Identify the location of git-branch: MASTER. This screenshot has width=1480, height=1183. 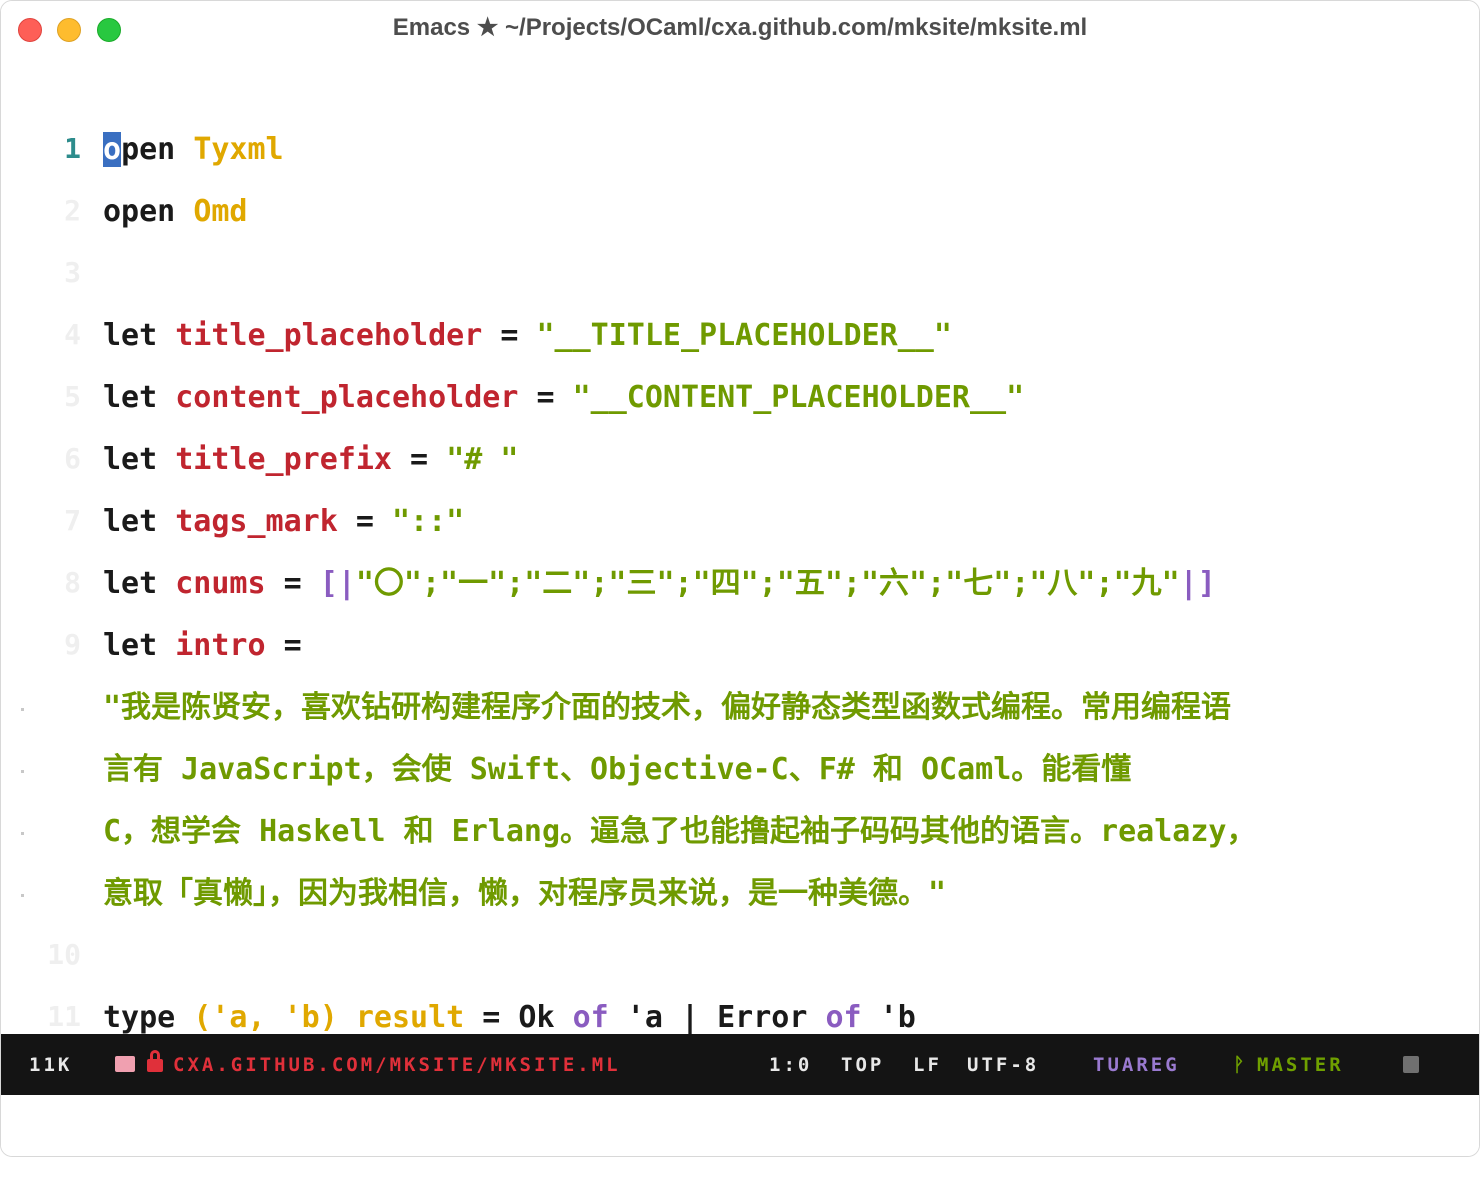
(1300, 1065).